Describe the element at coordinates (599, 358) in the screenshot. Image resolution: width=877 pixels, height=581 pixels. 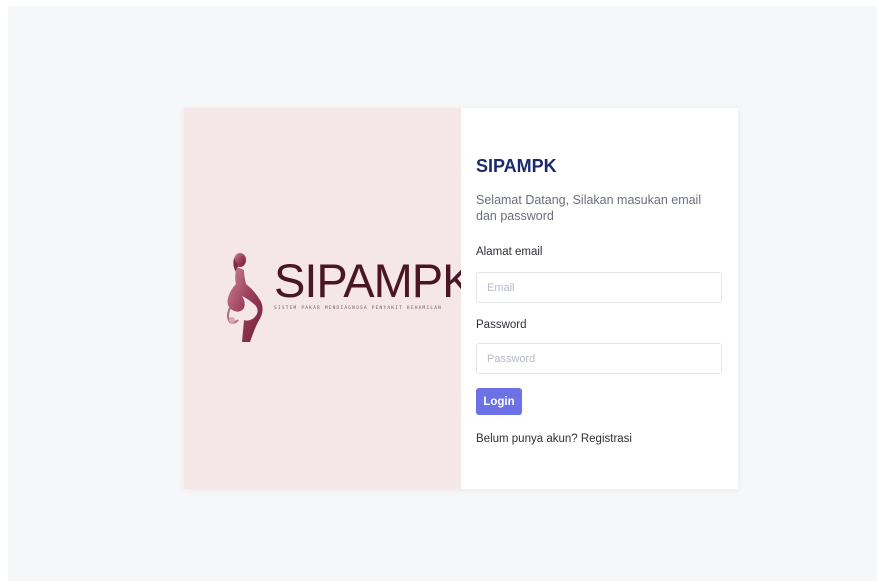
I see `password-input` at that location.